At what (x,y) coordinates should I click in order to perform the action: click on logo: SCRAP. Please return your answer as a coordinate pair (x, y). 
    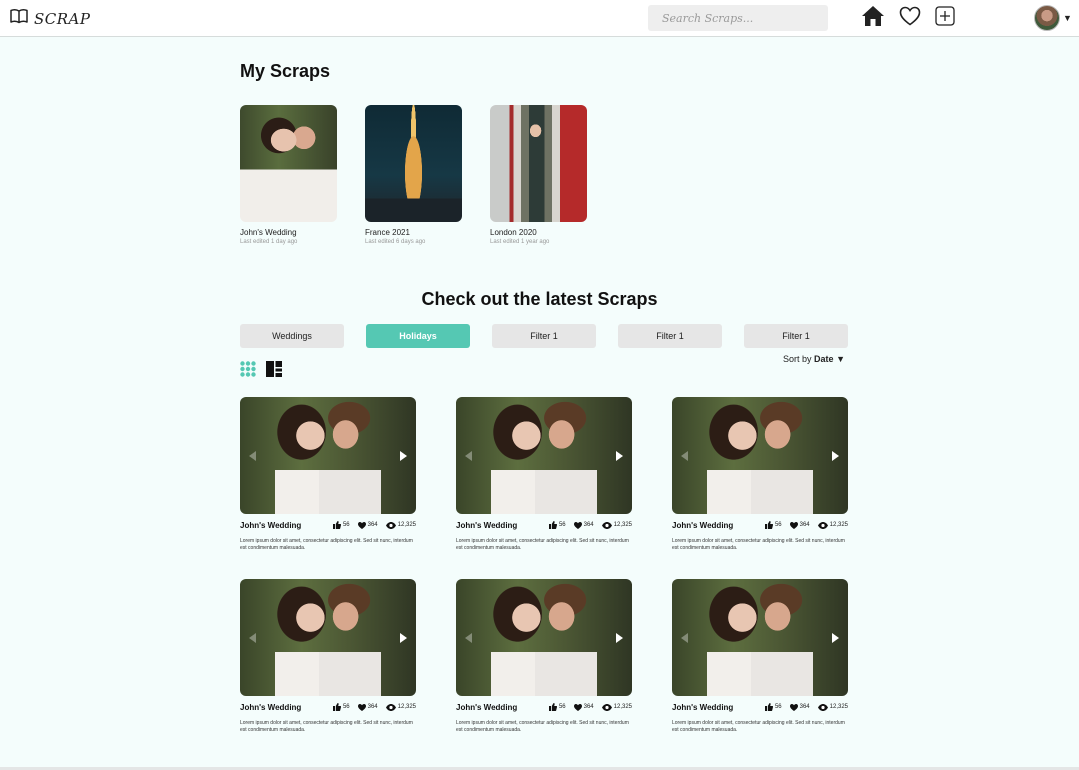
    Looking at the image, I should click on (50, 18).